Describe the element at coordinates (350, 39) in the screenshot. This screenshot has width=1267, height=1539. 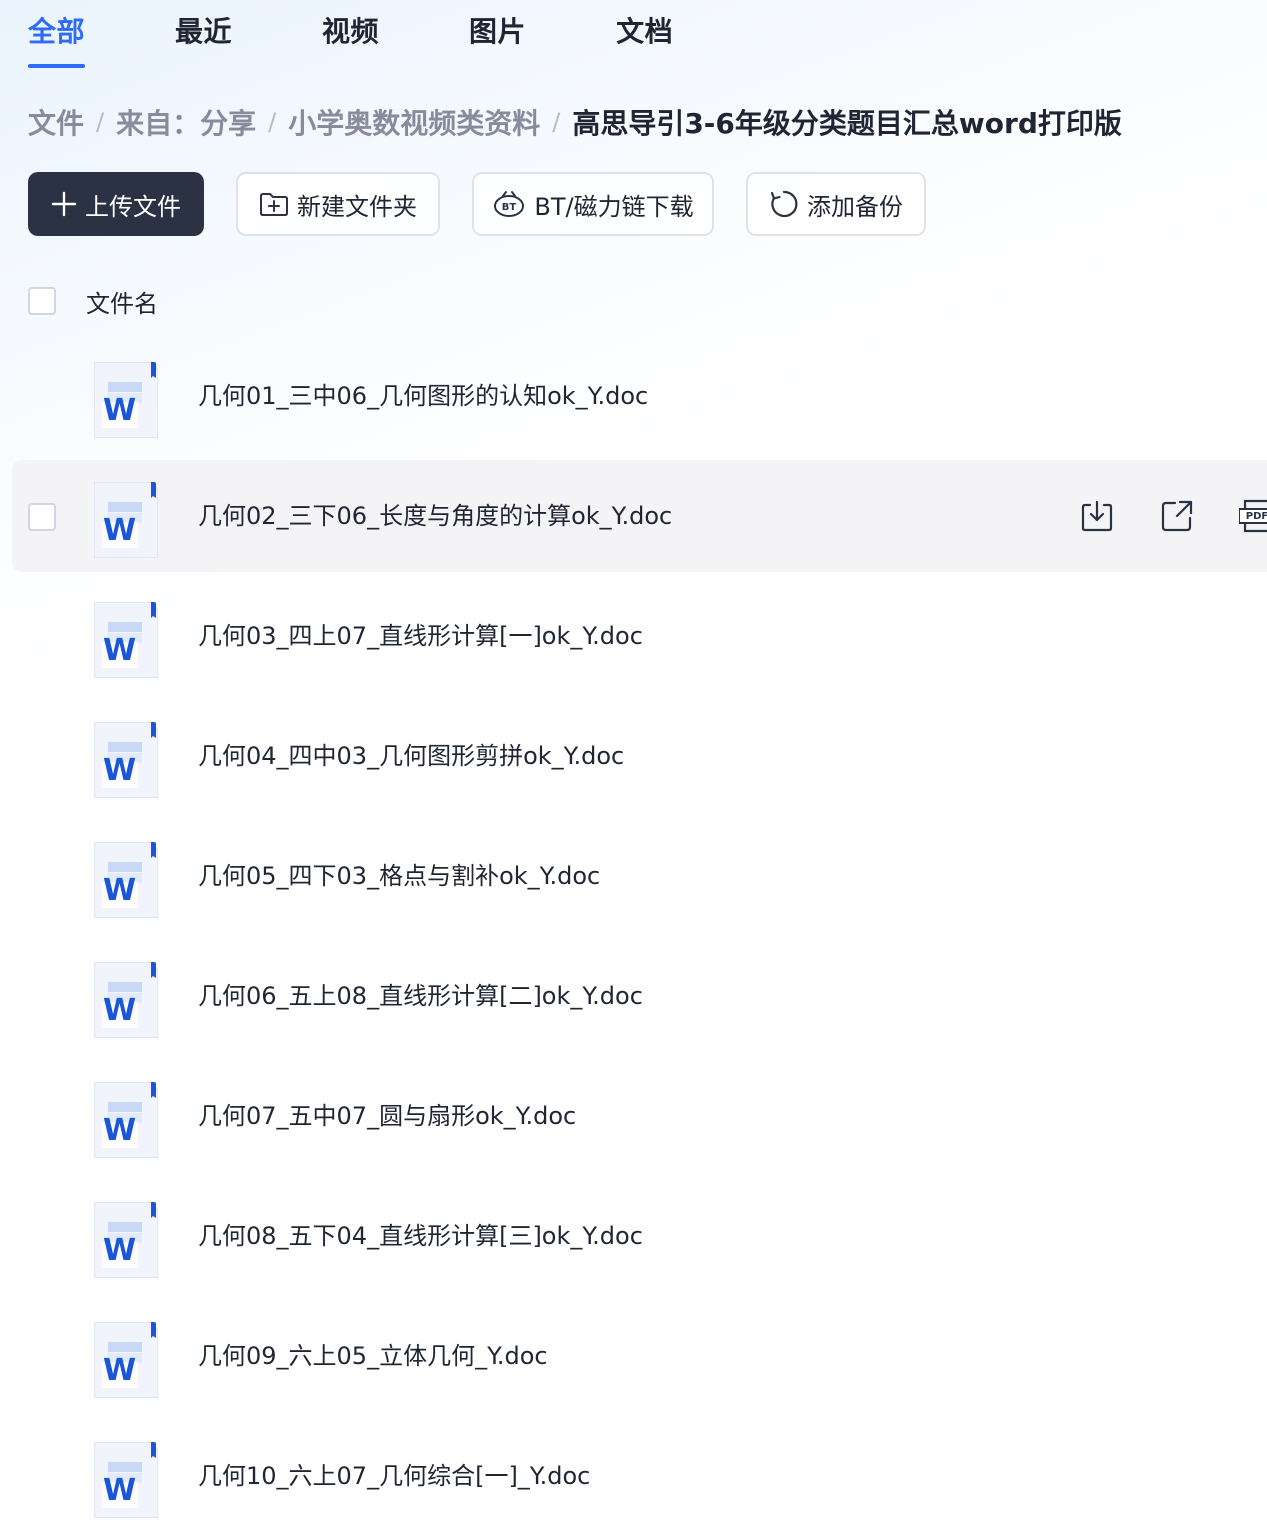
I see `tab-video: 视频` at that location.